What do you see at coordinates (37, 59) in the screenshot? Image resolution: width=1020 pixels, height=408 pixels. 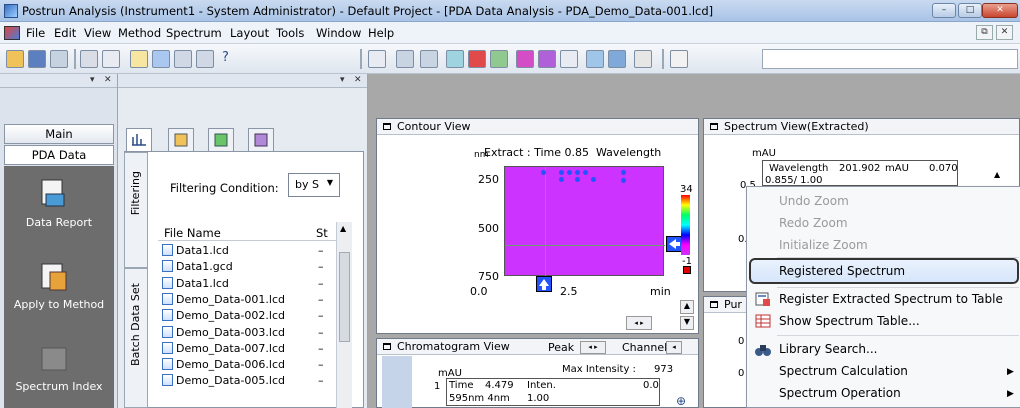 I see `save-icon` at bounding box center [37, 59].